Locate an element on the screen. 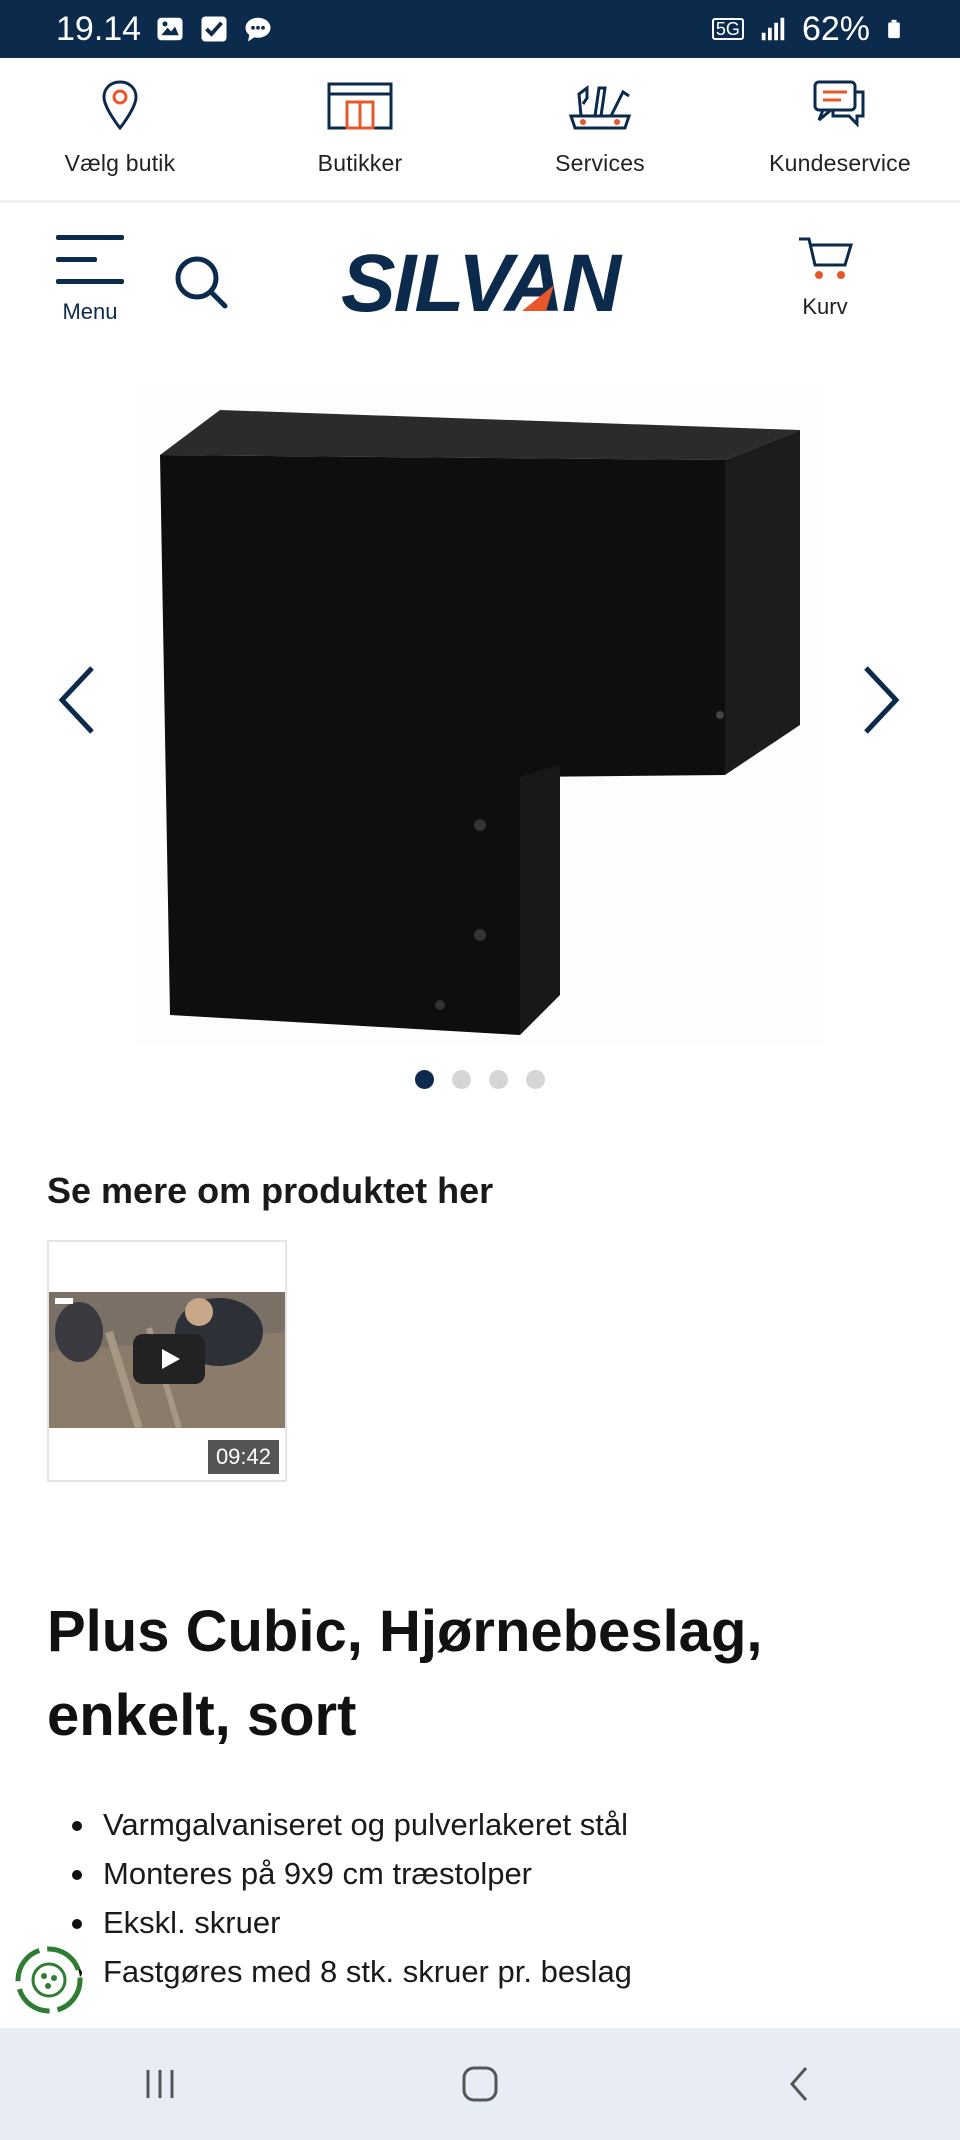  nav-label: Vælg butik is located at coordinates (120, 163).